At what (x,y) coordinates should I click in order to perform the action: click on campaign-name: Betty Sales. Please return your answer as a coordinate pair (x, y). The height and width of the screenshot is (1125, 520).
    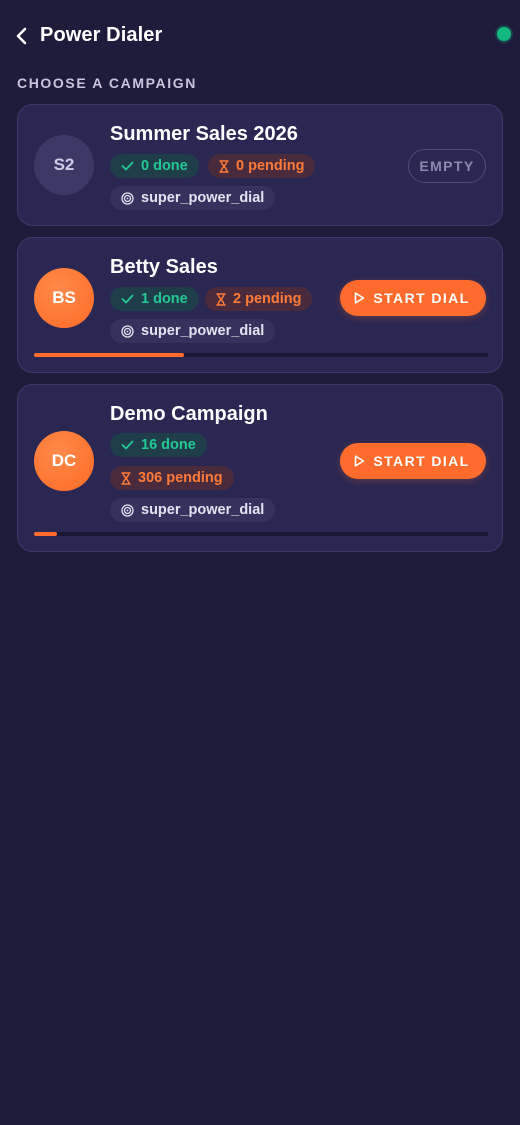
    Looking at the image, I should click on (164, 267).